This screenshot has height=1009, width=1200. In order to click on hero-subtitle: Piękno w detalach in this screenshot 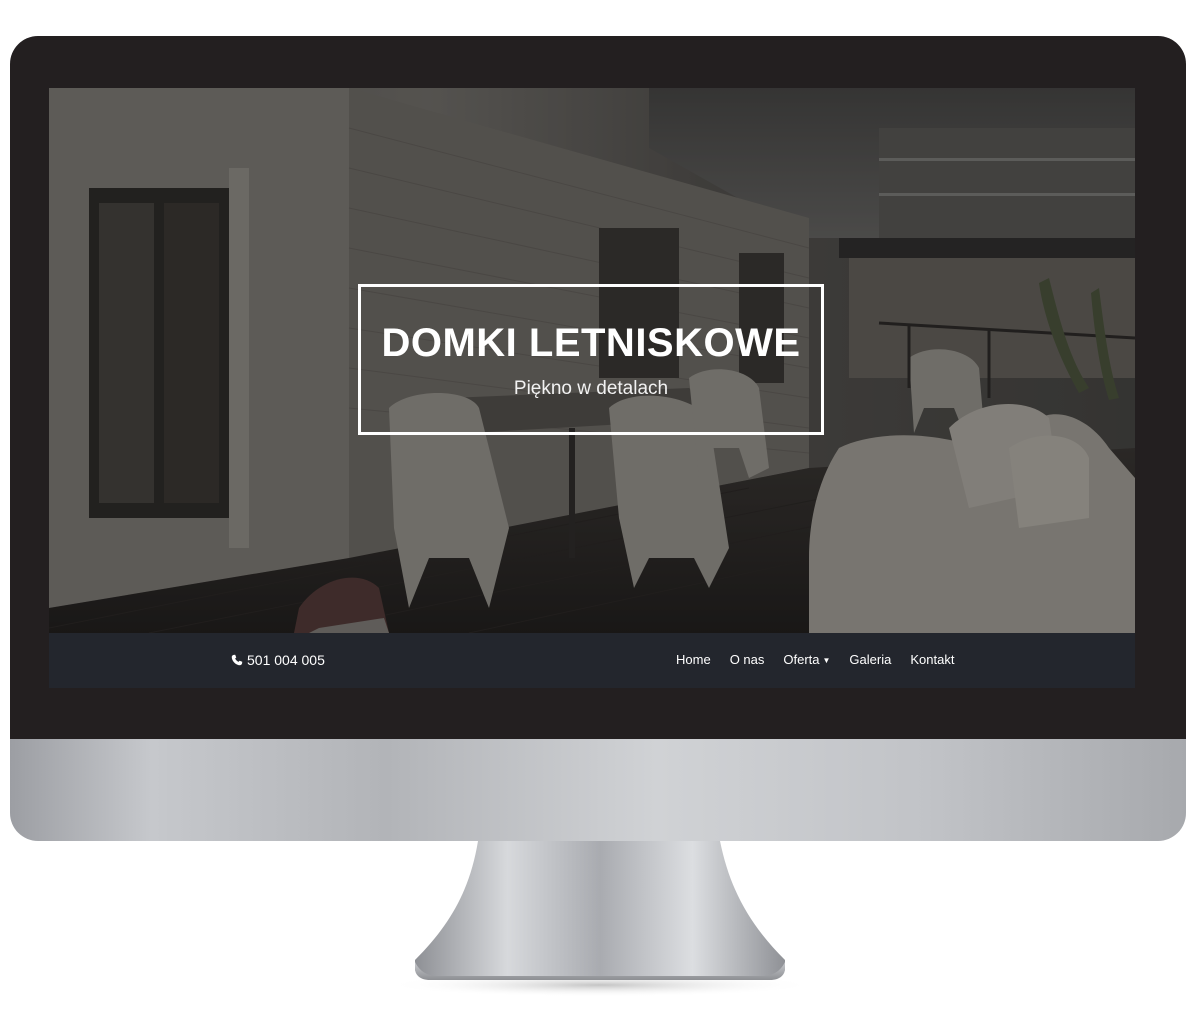, I will do `click(591, 388)`.